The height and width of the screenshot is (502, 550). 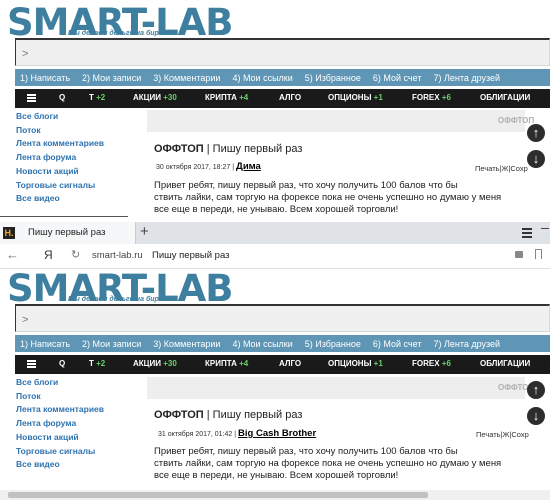 What do you see at coordinates (218, 495) in the screenshot?
I see `scrollbar-thumb` at bounding box center [218, 495].